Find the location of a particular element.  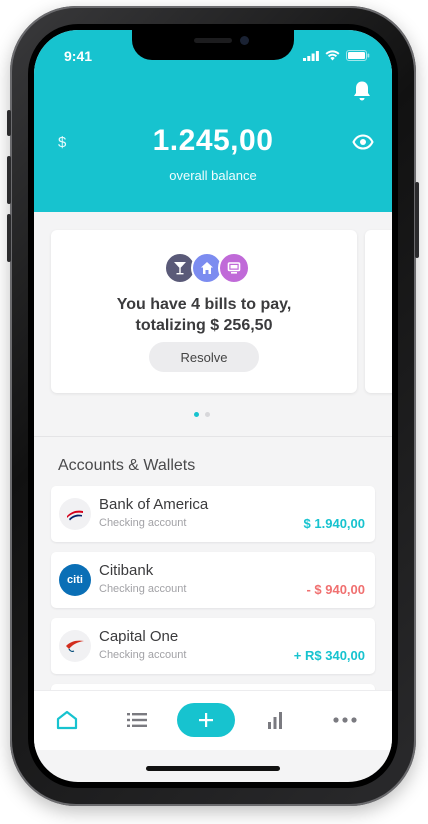

account-balance: - $ 940,00 is located at coordinates (335, 589).